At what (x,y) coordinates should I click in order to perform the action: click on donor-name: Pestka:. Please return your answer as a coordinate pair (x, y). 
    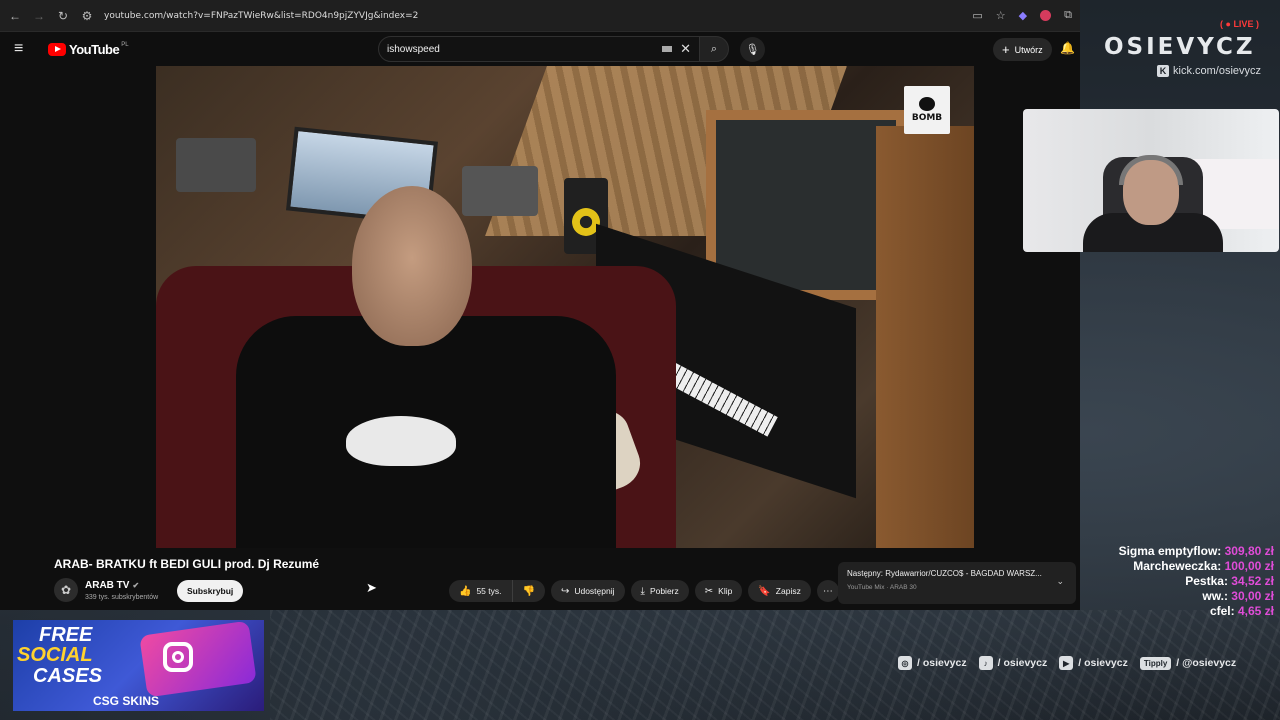
    Looking at the image, I should click on (1206, 581).